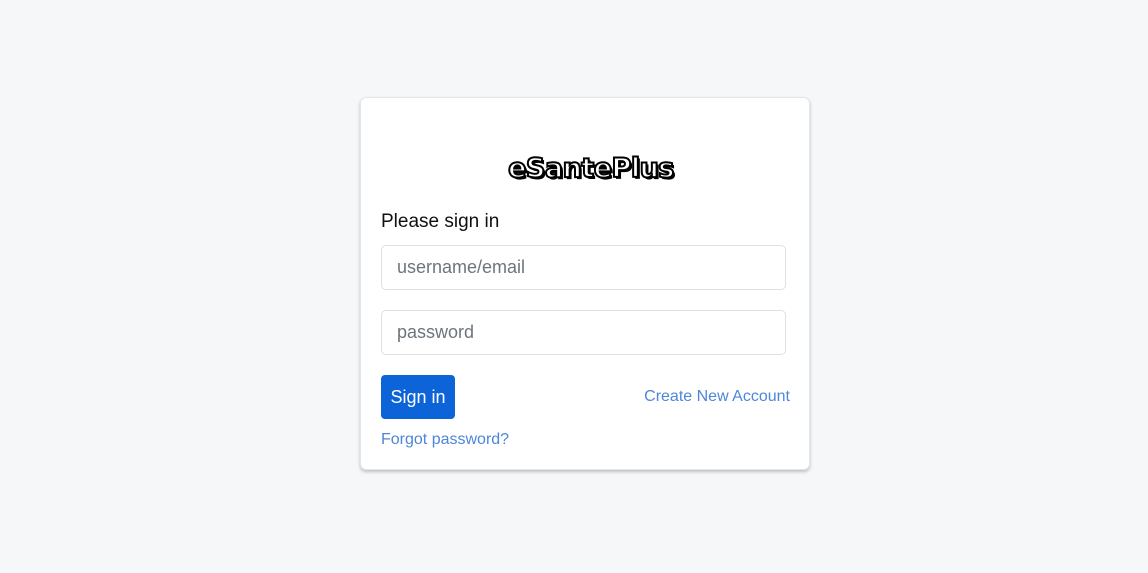  Describe the element at coordinates (418, 397) in the screenshot. I see `sign-in-button: Sign in` at that location.